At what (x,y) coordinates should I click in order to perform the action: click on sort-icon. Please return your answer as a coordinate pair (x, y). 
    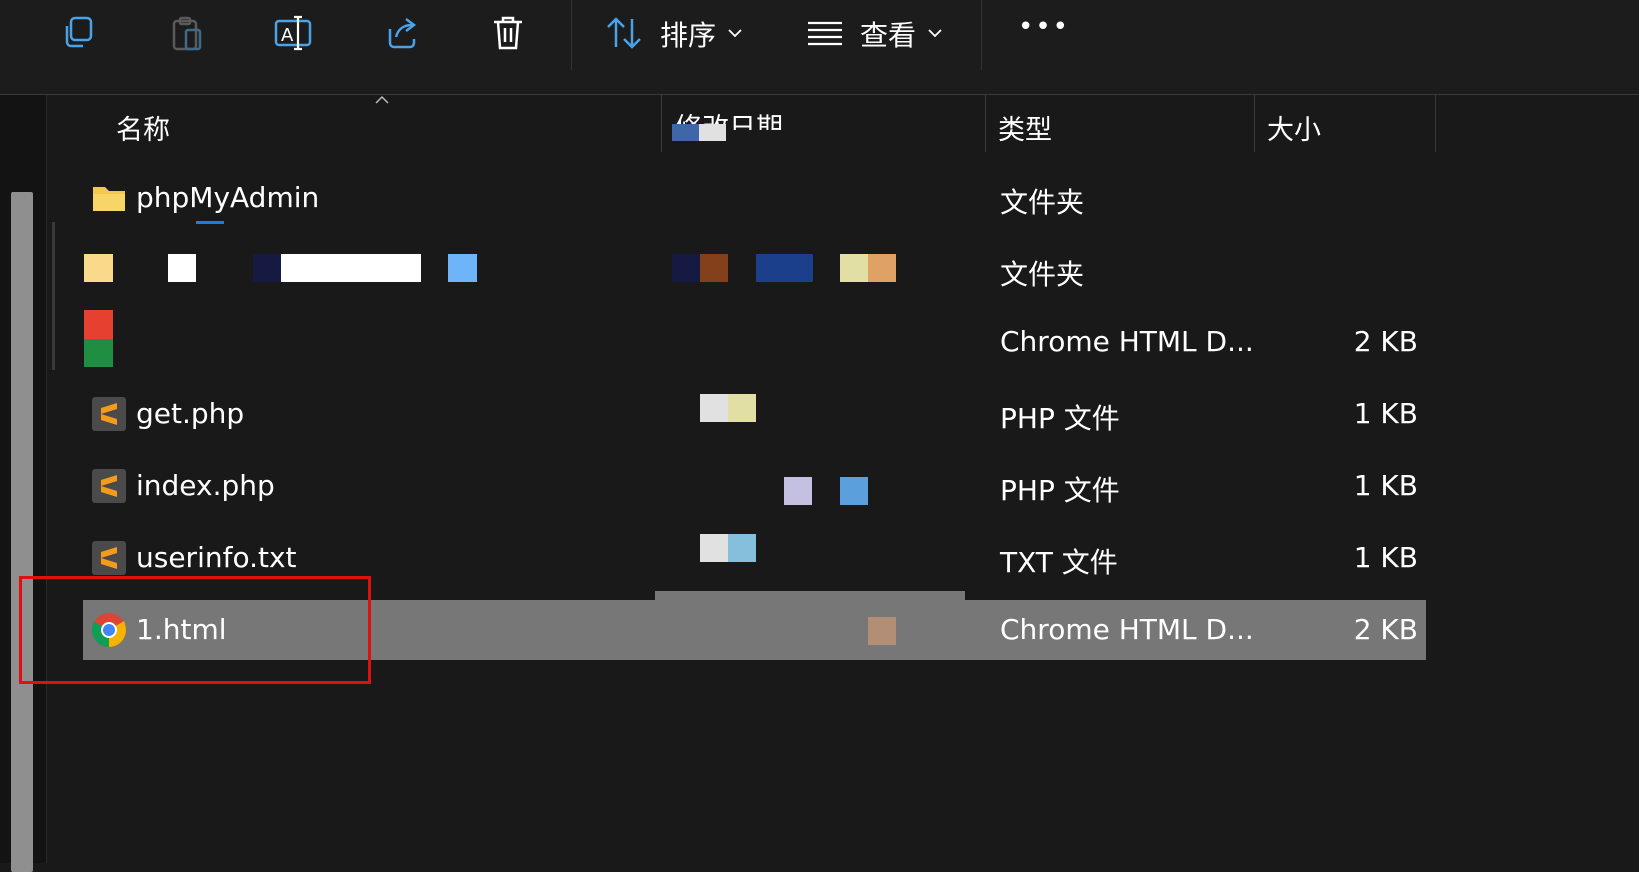
    Looking at the image, I should click on (624, 33).